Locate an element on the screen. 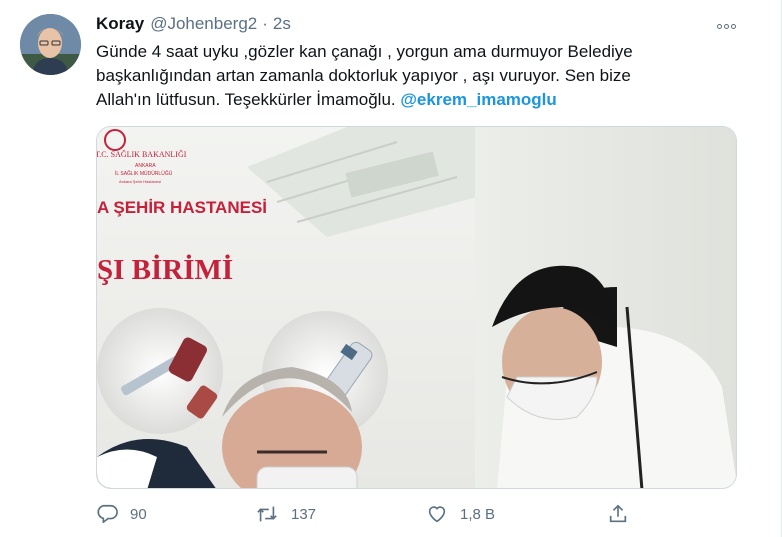 This screenshot has width=782, height=537. author-name: Koray is located at coordinates (120, 24).